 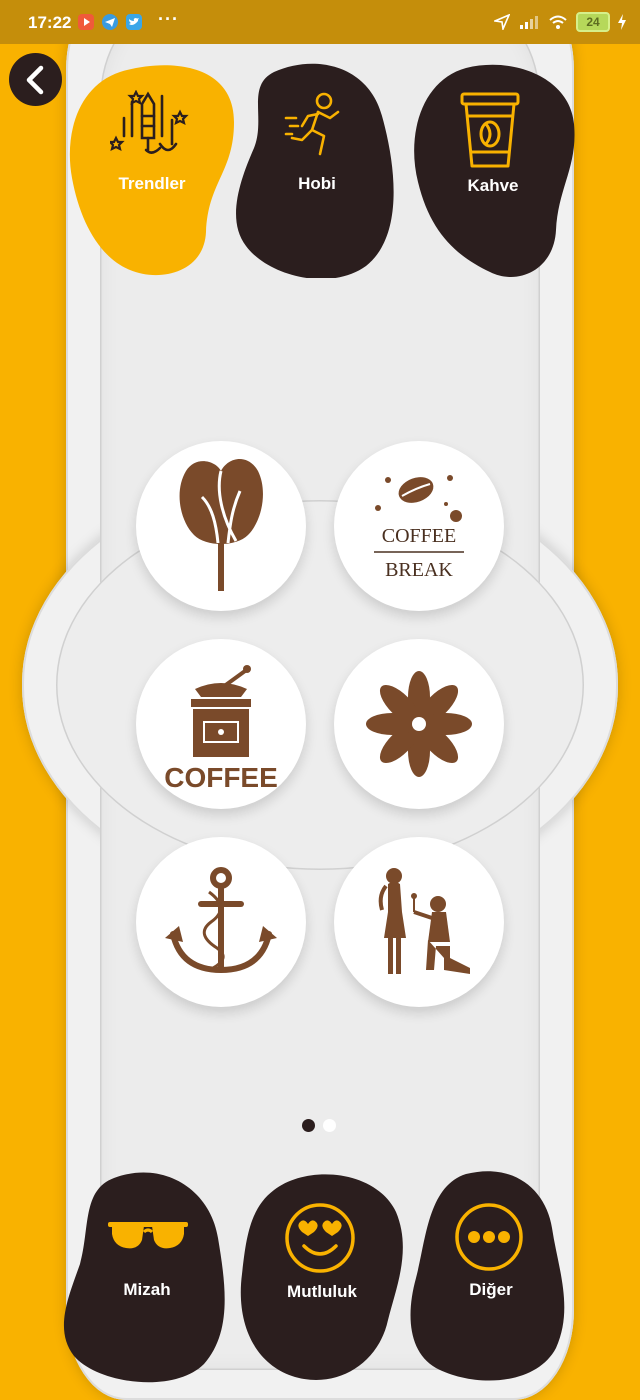 What do you see at coordinates (491, 1289) in the screenshot?
I see `category-label: Diğer` at bounding box center [491, 1289].